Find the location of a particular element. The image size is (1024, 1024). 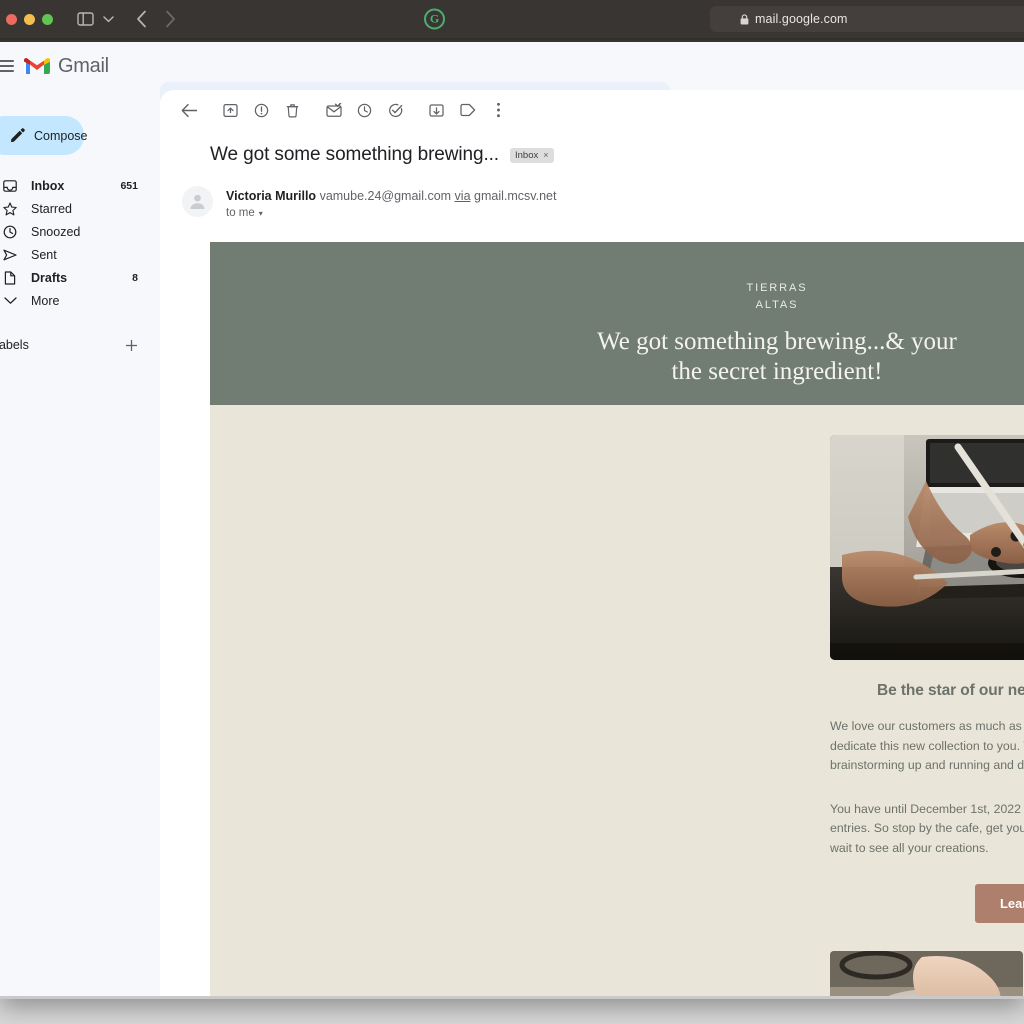

labels-section-header: Labels is located at coordinates (80, 345).